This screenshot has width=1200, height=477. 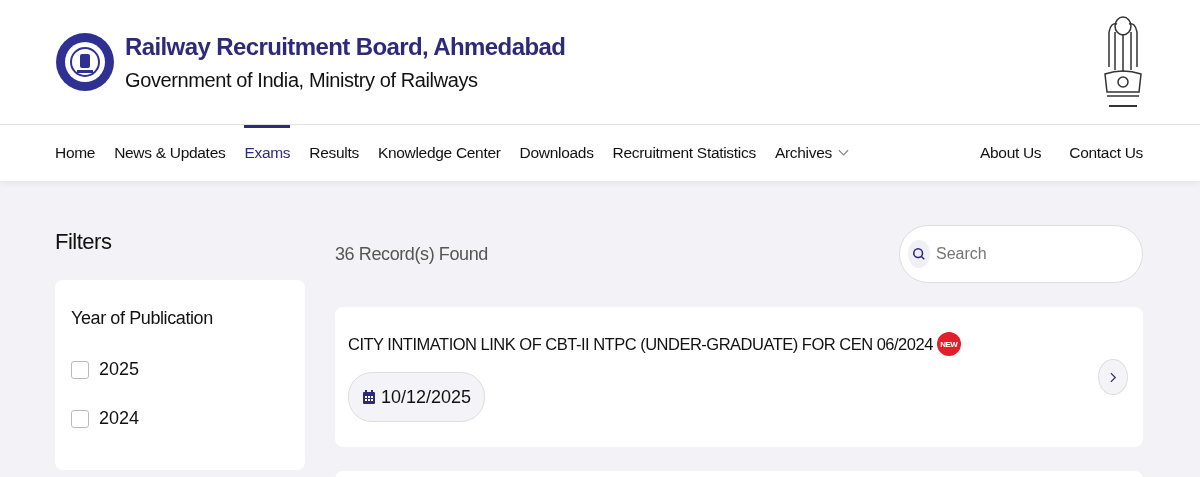 What do you see at coordinates (170, 153) in the screenshot?
I see `nav-link: News & Updates` at bounding box center [170, 153].